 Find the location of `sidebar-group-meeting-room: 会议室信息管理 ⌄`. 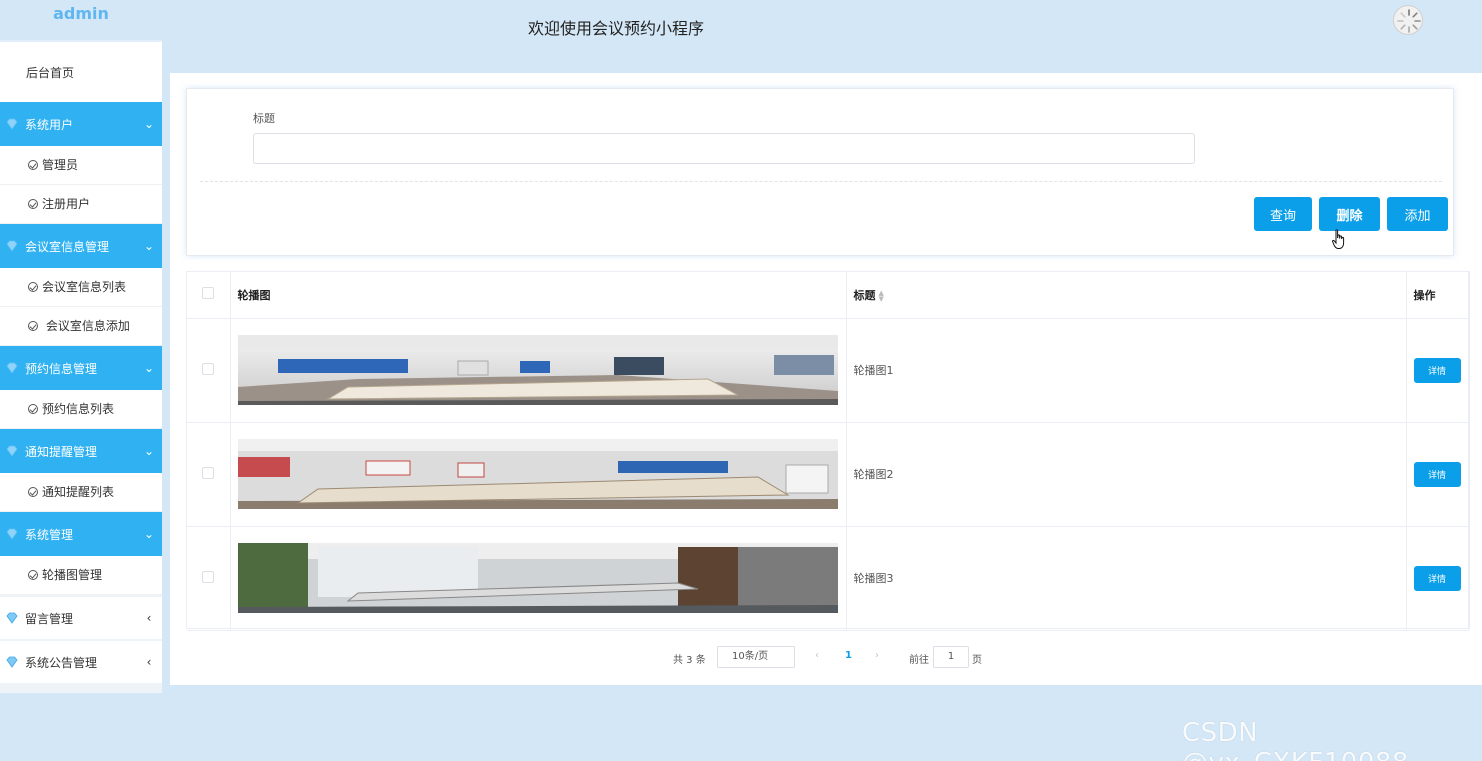

sidebar-group-meeting-room: 会议室信息管理 ⌄ is located at coordinates (81, 246).